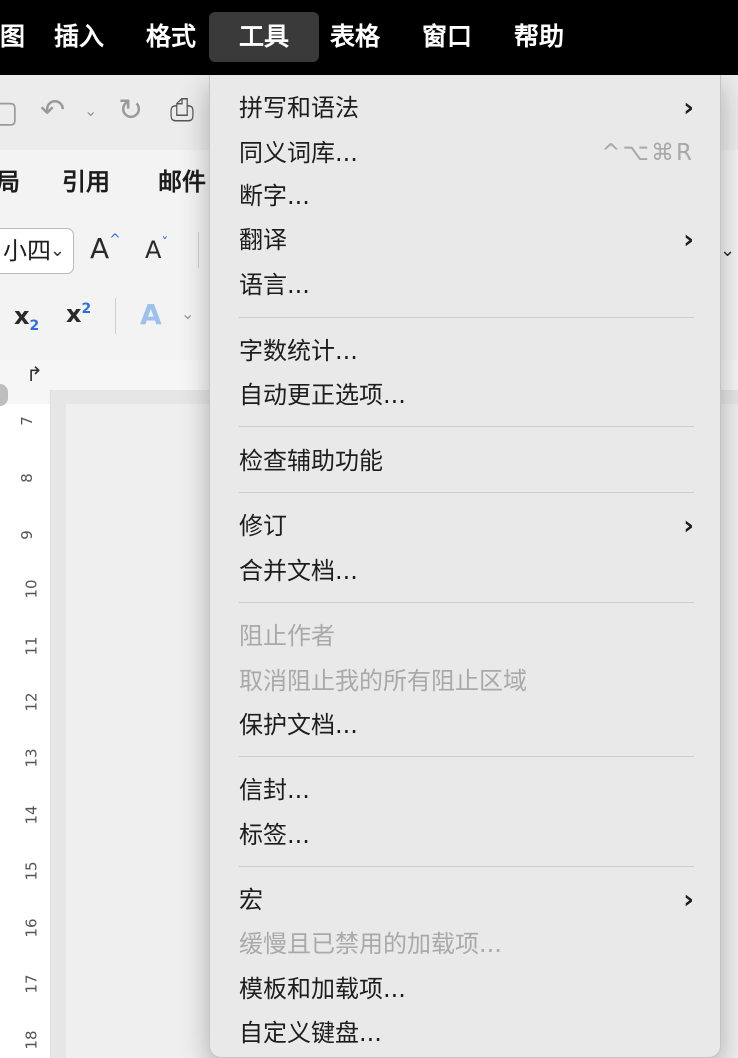 The image size is (738, 1058). Describe the element at coordinates (26, 478) in the screenshot. I see `ruler-number: 8` at that location.